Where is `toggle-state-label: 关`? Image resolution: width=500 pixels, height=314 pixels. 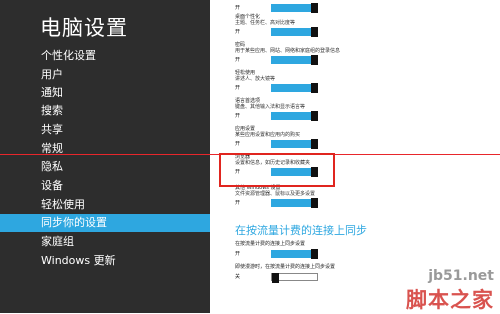
toggle-state-label: 关 is located at coordinates (238, 277).